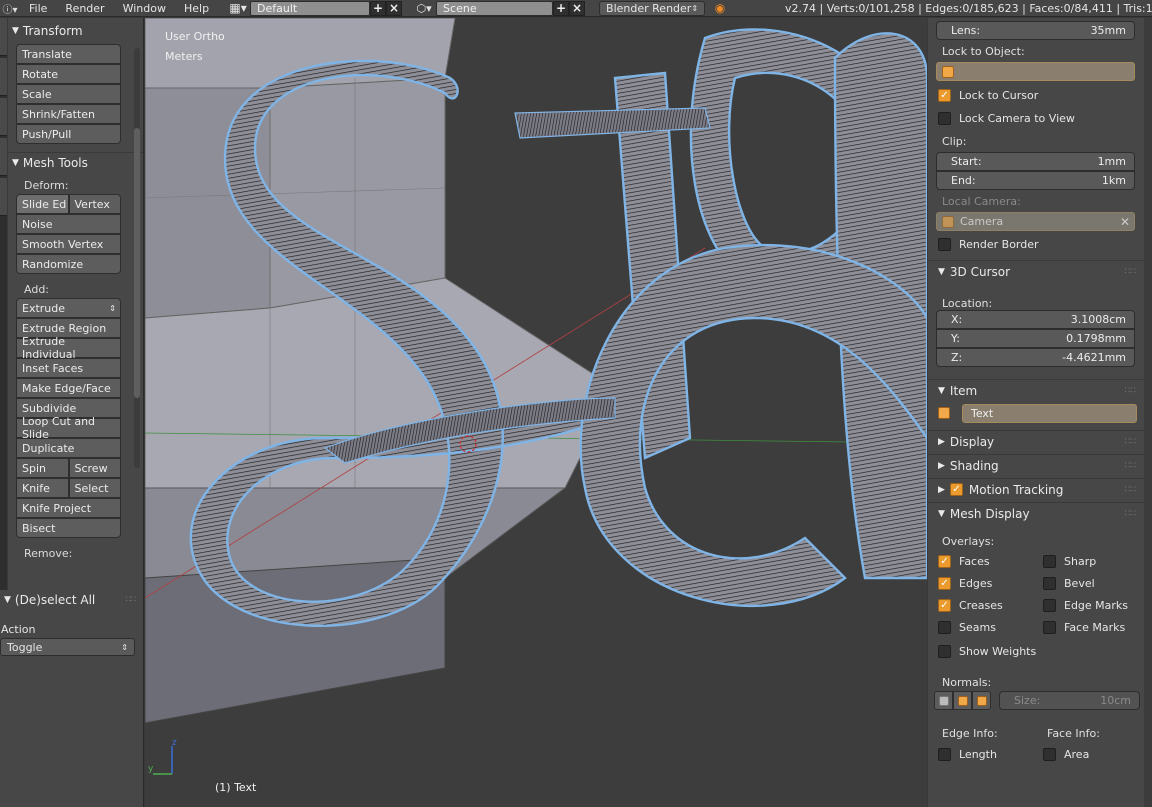  Describe the element at coordinates (1125, 222) in the screenshot. I see `clear-x-icon: ✕` at that location.